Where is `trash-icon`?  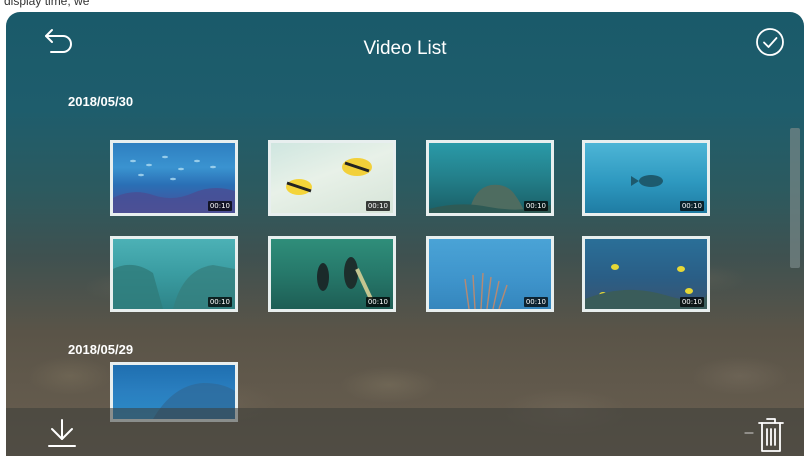
trash-icon is located at coordinates (765, 435).